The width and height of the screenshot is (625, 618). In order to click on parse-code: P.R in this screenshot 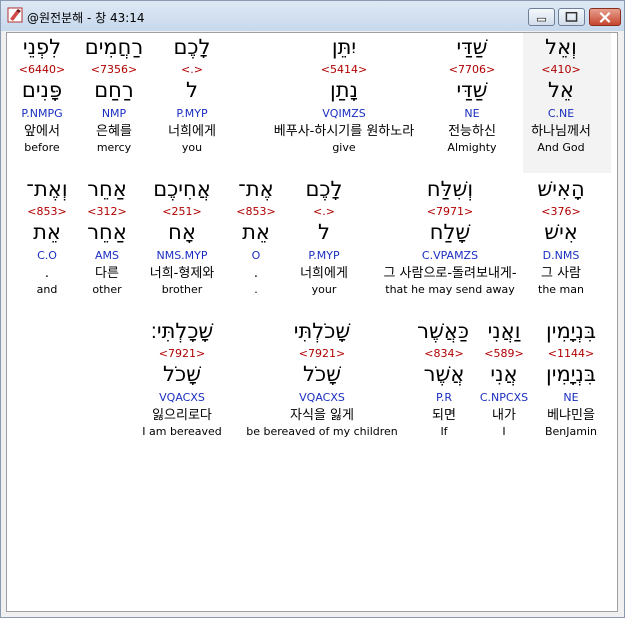, I will do `click(444, 397)`.